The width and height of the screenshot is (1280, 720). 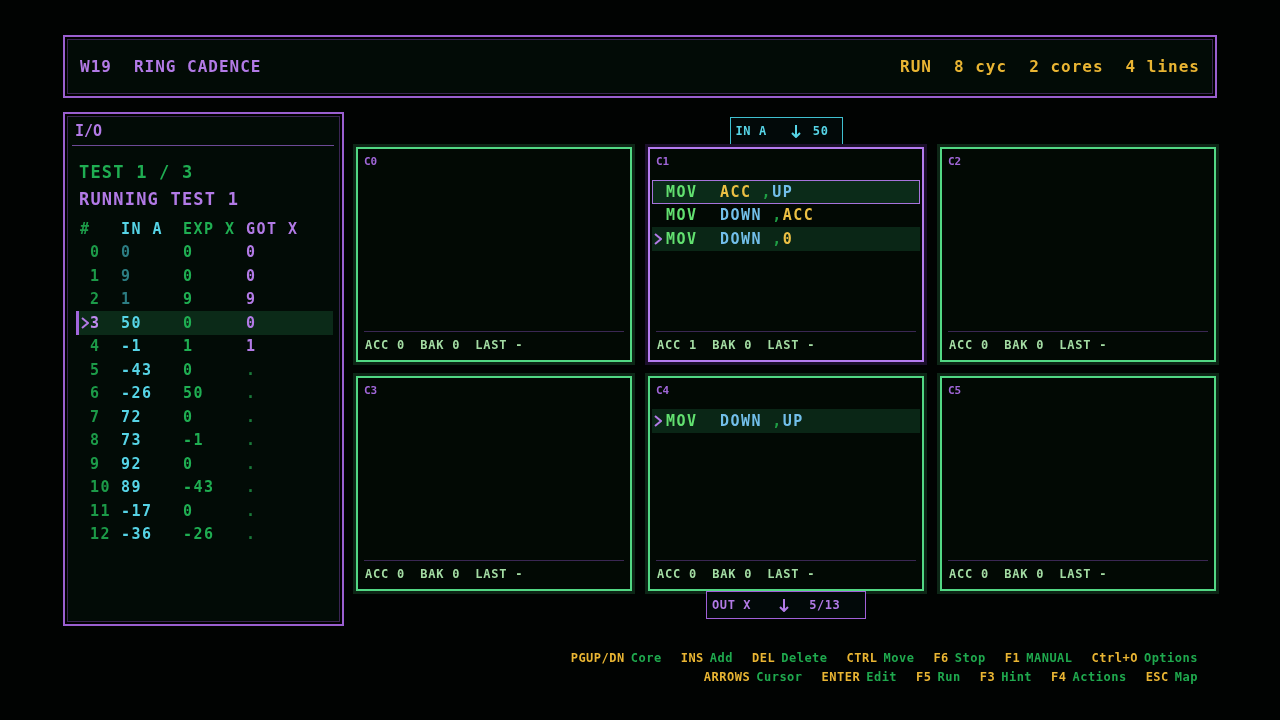 I want to click on input-value: 1, so click(x=126, y=299).